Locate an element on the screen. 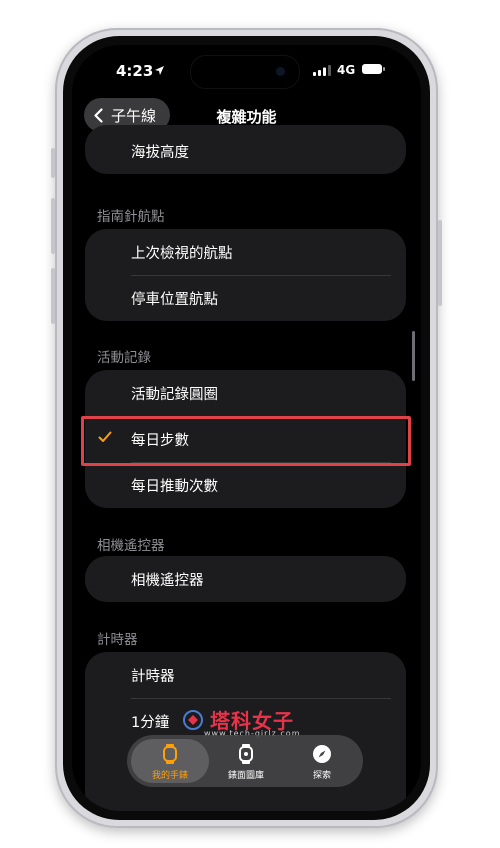  battery-tip is located at coordinates (384, 69).